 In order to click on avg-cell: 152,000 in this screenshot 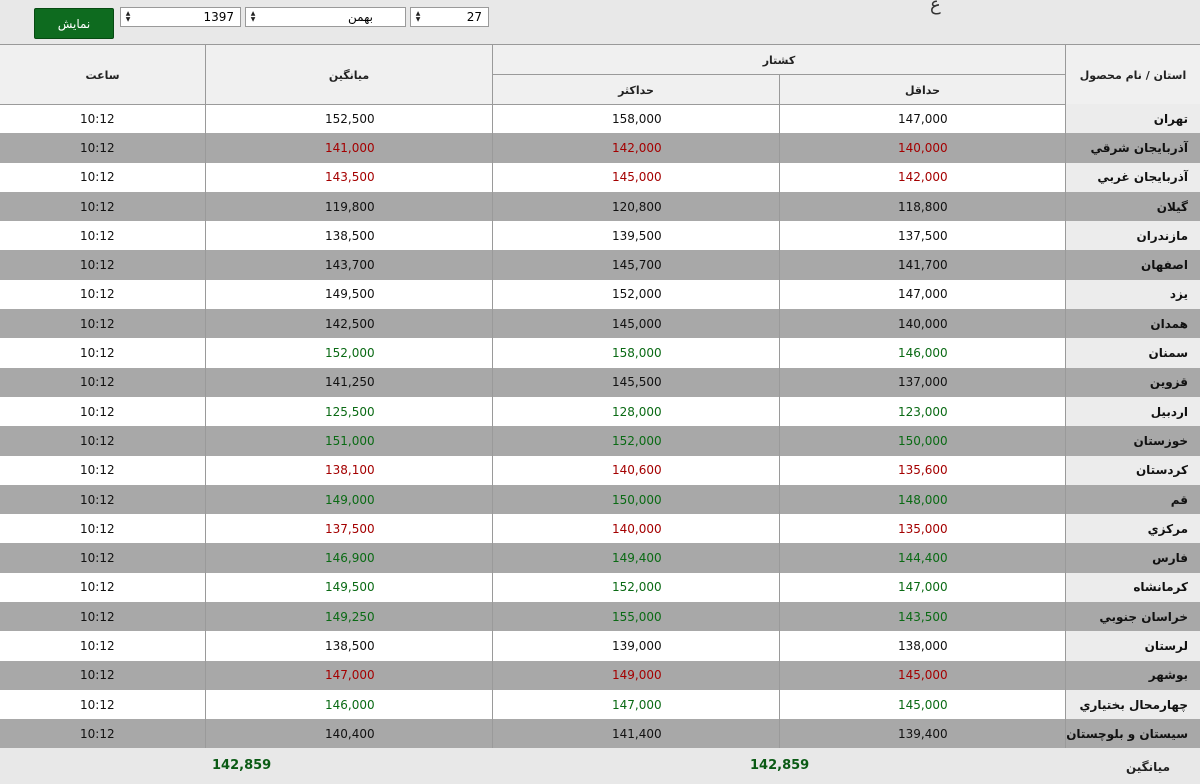, I will do `click(350, 353)`.